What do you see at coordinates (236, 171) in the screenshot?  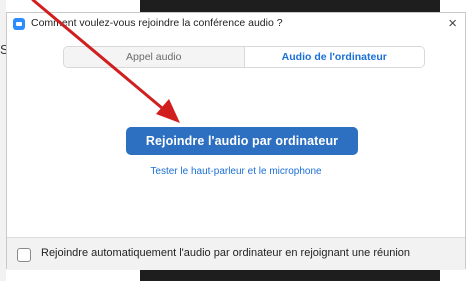 I see `test-speaker-microphone-link: Tester le haut-parleur et le microphone` at bounding box center [236, 171].